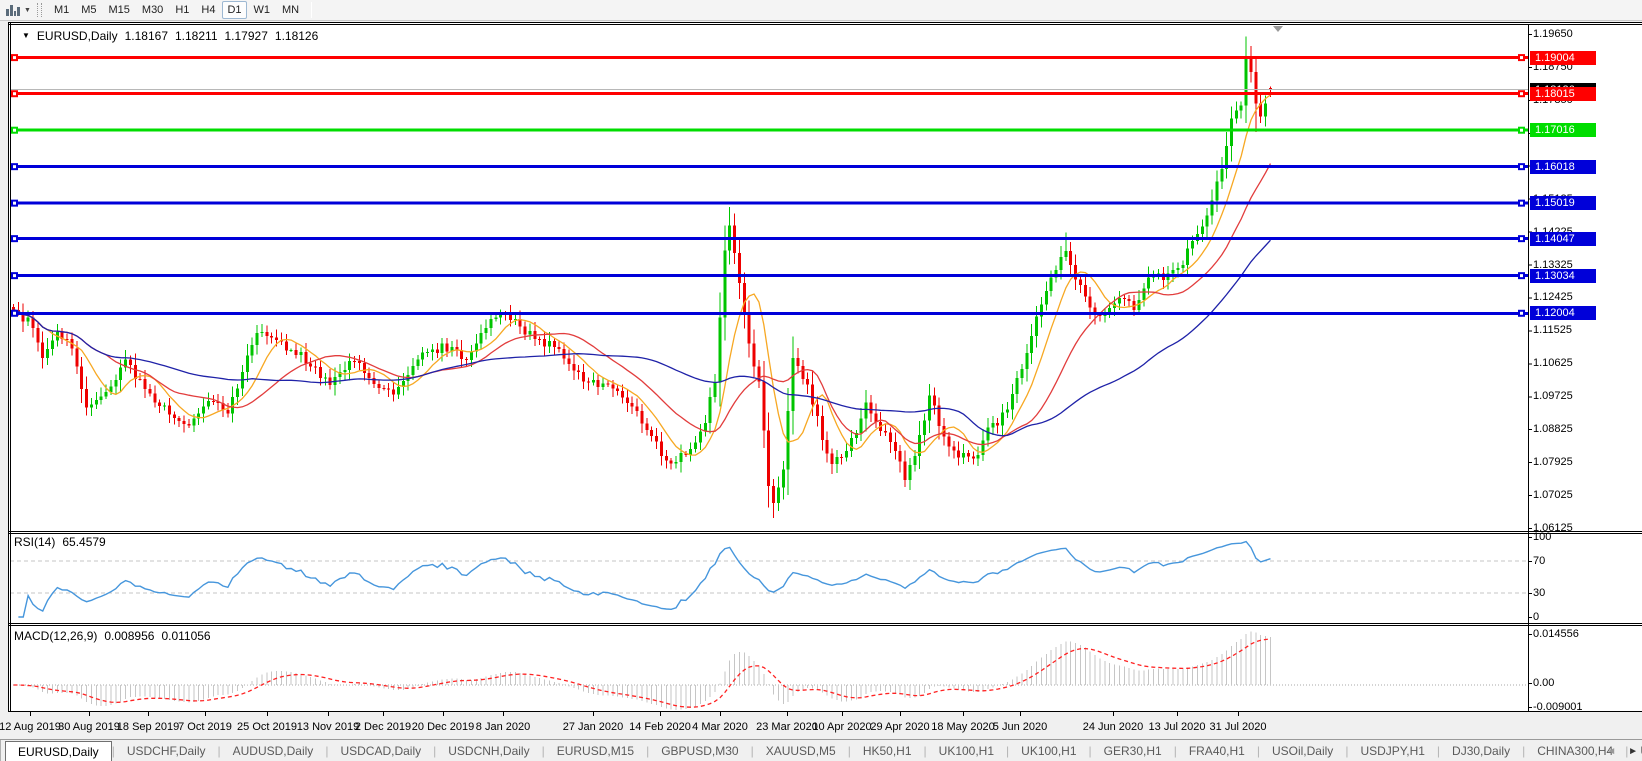 This screenshot has height=761, width=1642. I want to click on rsi-axis-label: 0, so click(1536, 617).